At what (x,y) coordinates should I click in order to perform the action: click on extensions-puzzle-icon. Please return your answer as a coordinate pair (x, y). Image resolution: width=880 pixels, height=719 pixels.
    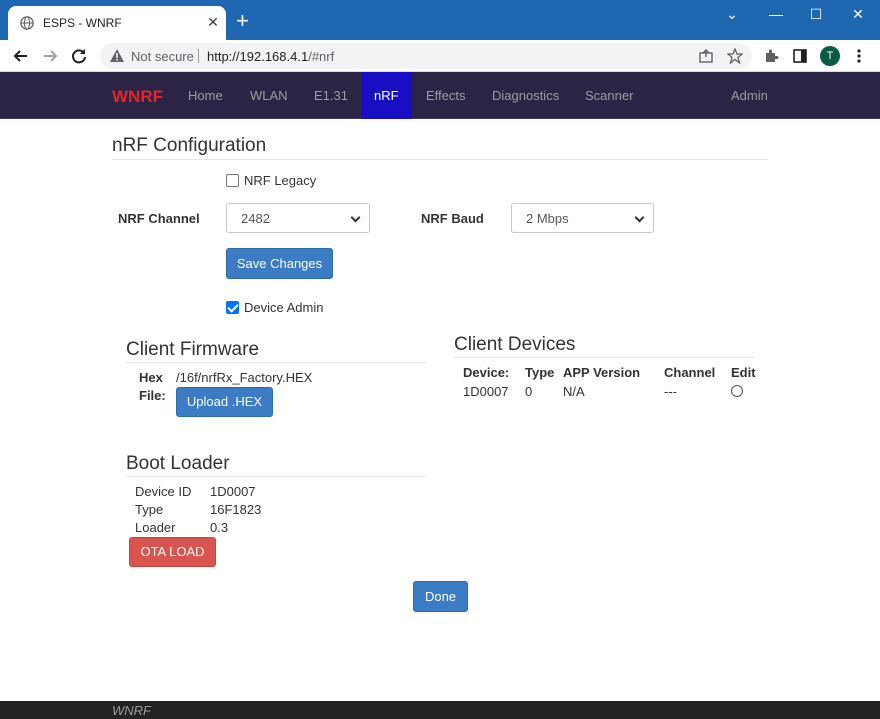
    Looking at the image, I should click on (771, 56).